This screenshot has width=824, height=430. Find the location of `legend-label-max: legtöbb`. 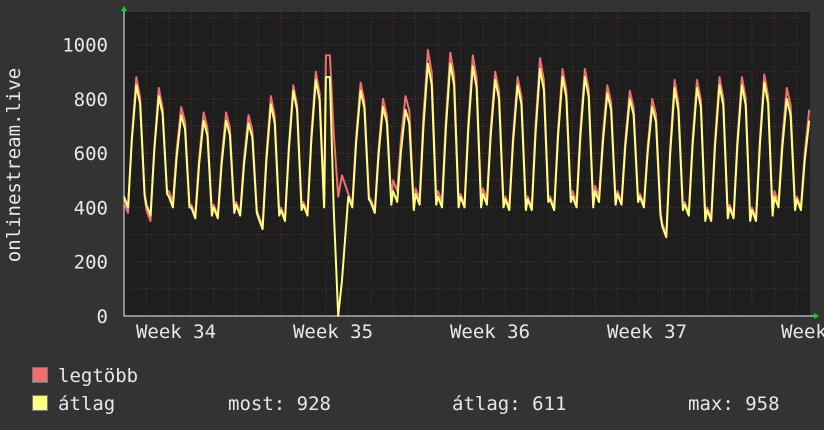

legend-label-max: legtöbb is located at coordinates (98, 376).